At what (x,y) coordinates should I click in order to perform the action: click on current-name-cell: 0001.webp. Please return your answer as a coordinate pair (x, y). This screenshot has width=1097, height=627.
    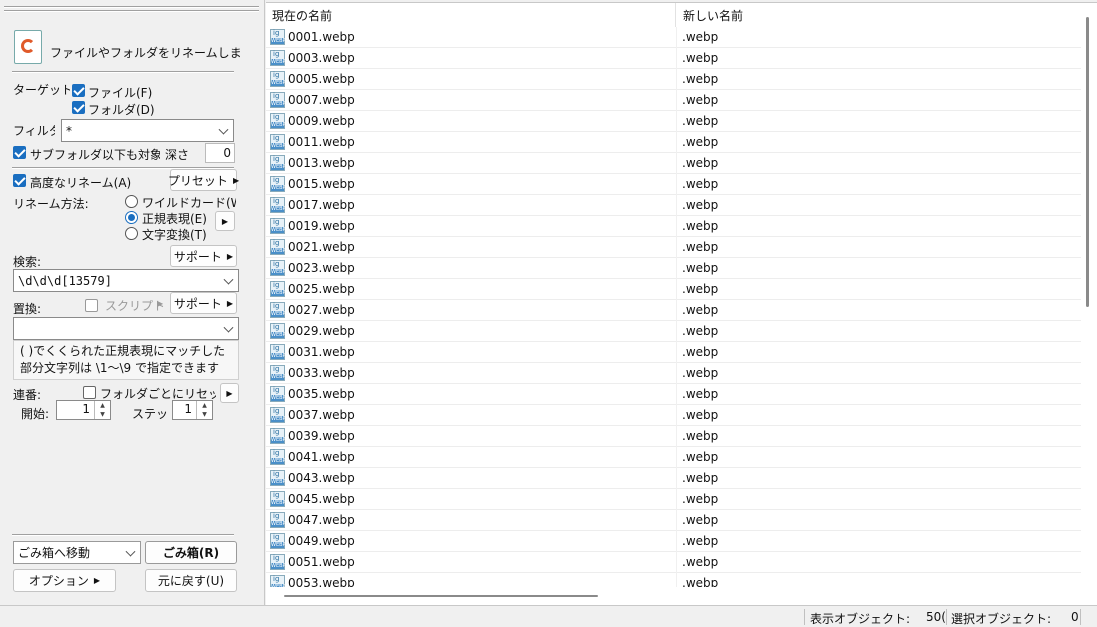
    Looking at the image, I should click on (321, 37).